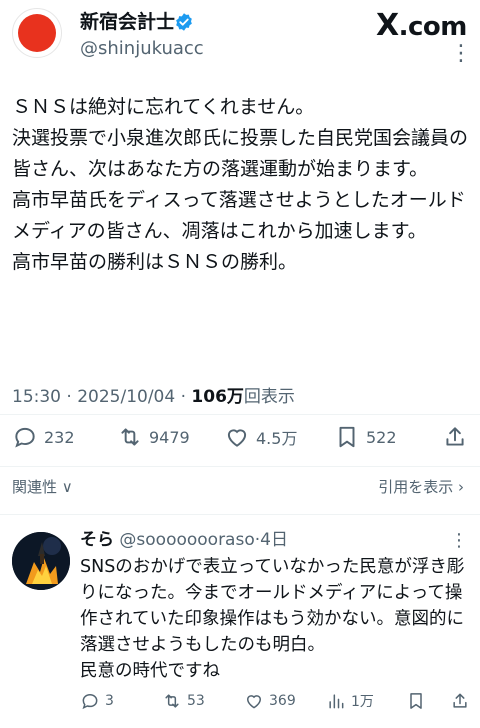 The image size is (480, 728). Describe the element at coordinates (142, 49) in the screenshot. I see `author-handle: @shinjukuacc` at that location.